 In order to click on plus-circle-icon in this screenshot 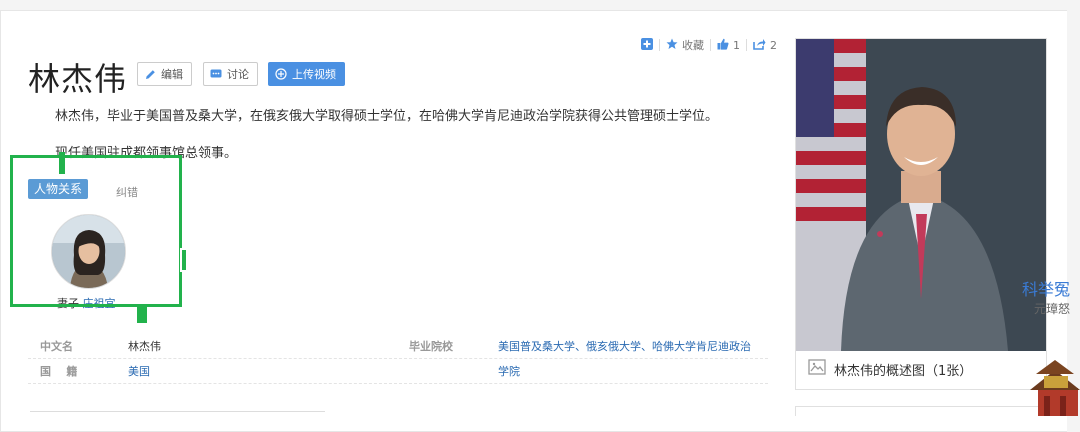, I will do `click(281, 74)`.